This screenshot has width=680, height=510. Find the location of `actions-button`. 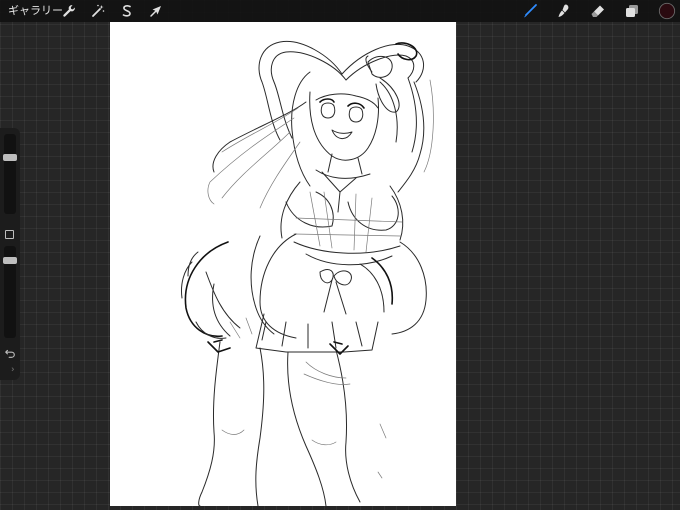

actions-button is located at coordinates (69, 11).